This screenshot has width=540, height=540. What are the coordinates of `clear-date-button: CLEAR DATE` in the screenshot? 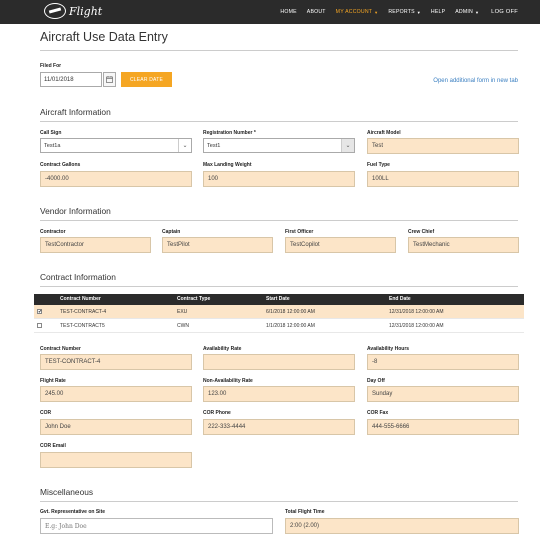 It's located at (146, 79).